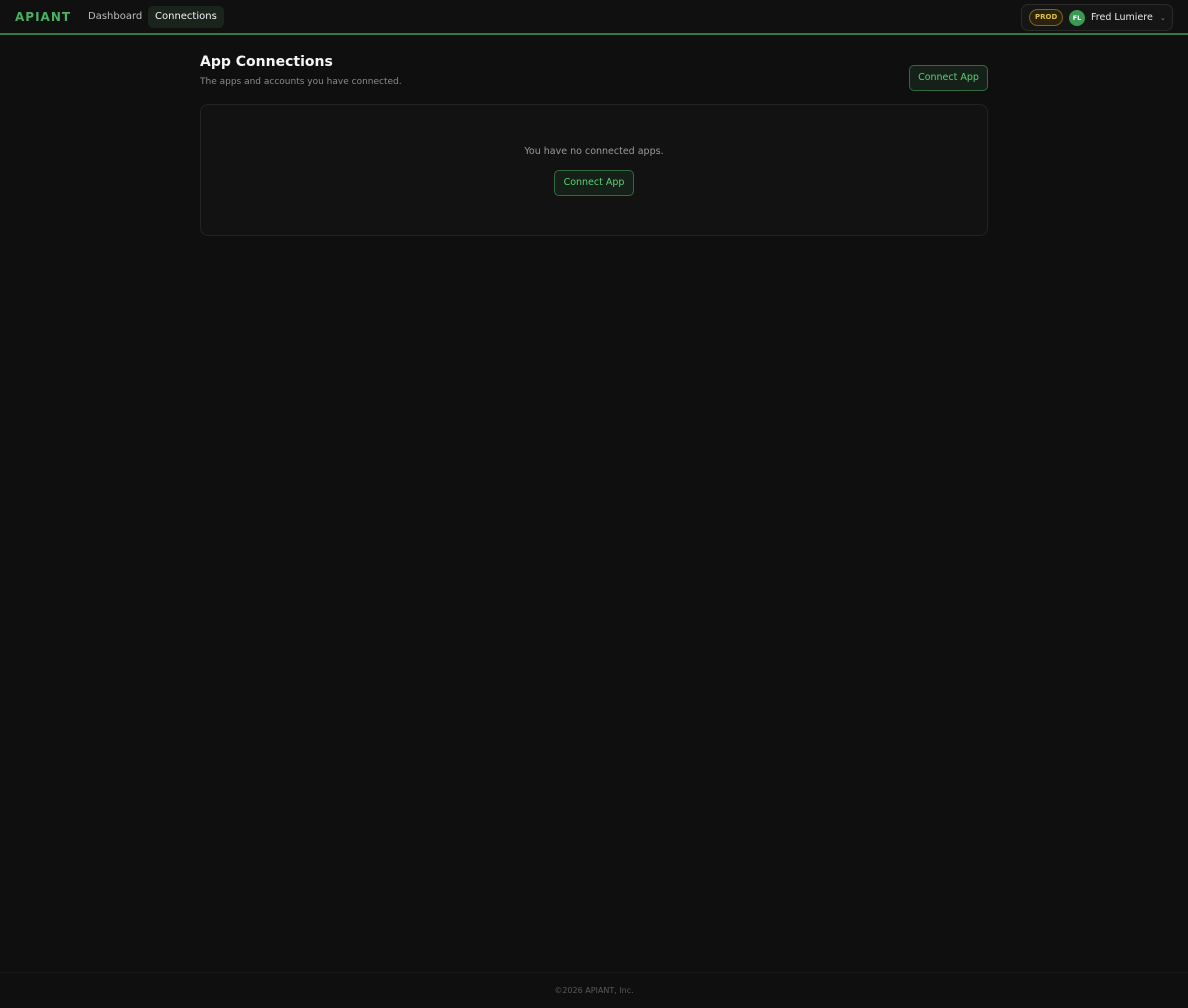 The height and width of the screenshot is (1008, 1188). Describe the element at coordinates (594, 972) in the screenshot. I see `footer-divider` at that location.